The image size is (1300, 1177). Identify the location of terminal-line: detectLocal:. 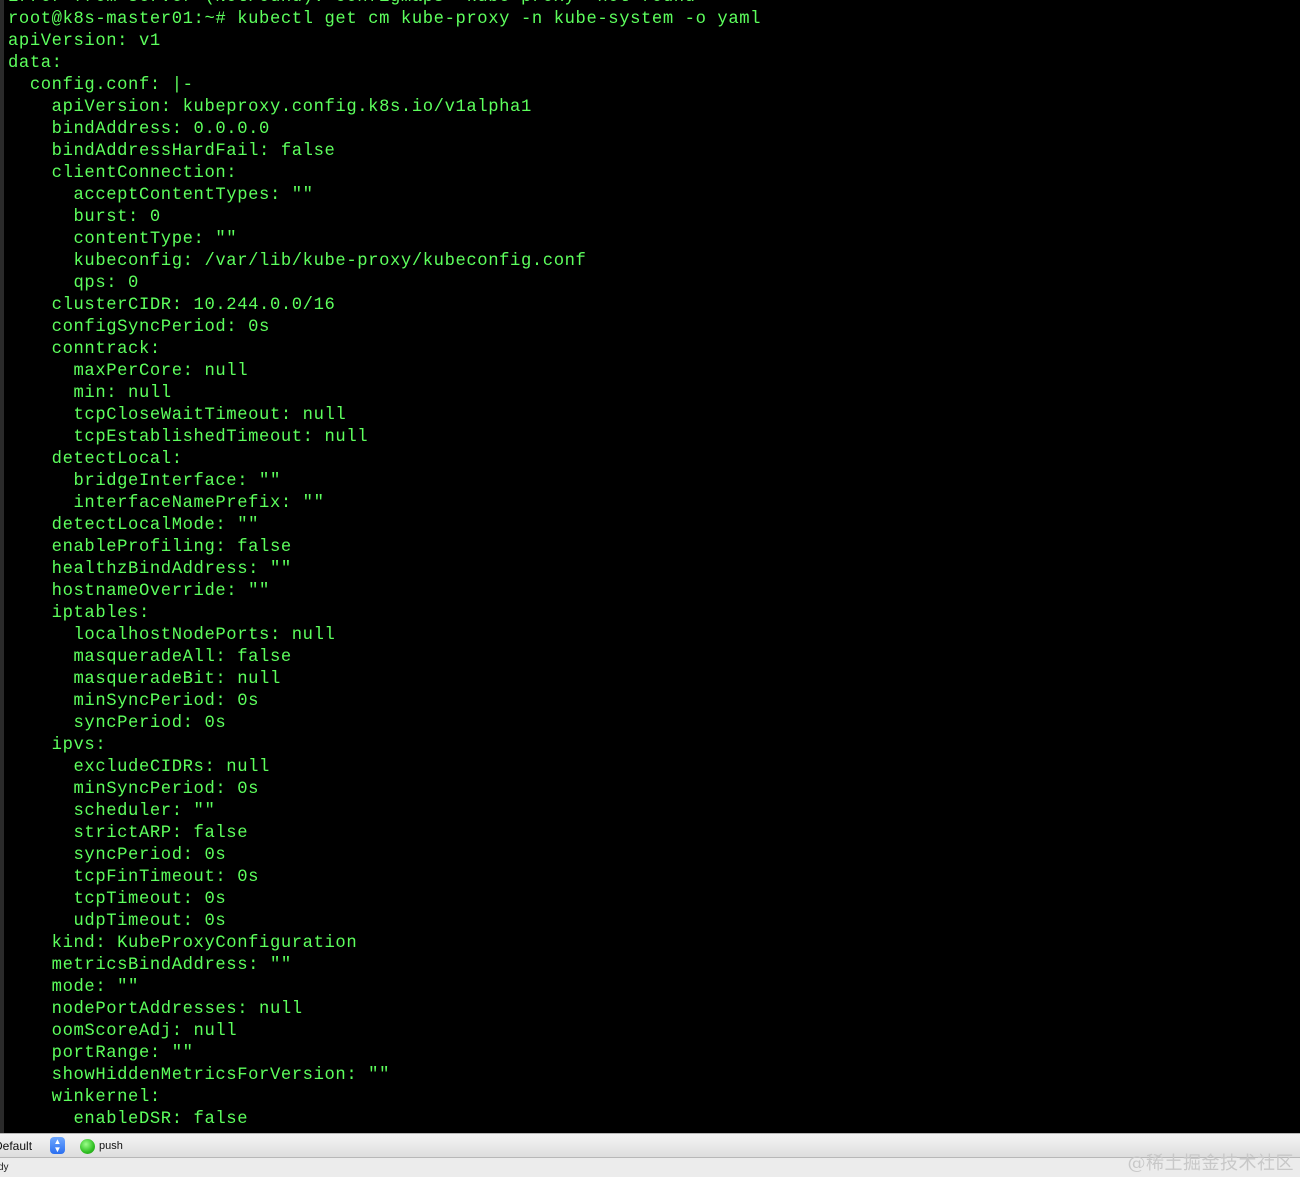
(95, 459).